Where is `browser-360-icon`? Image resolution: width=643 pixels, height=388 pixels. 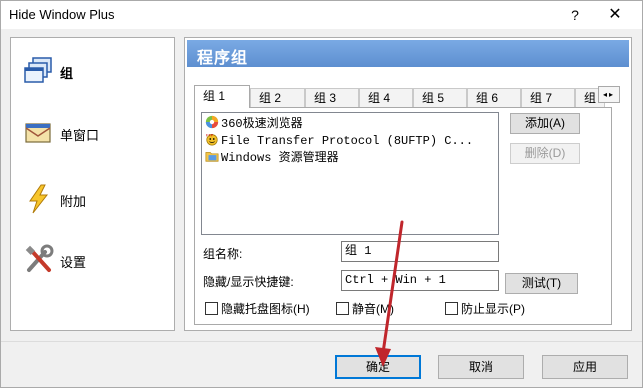 browser-360-icon is located at coordinates (212, 122).